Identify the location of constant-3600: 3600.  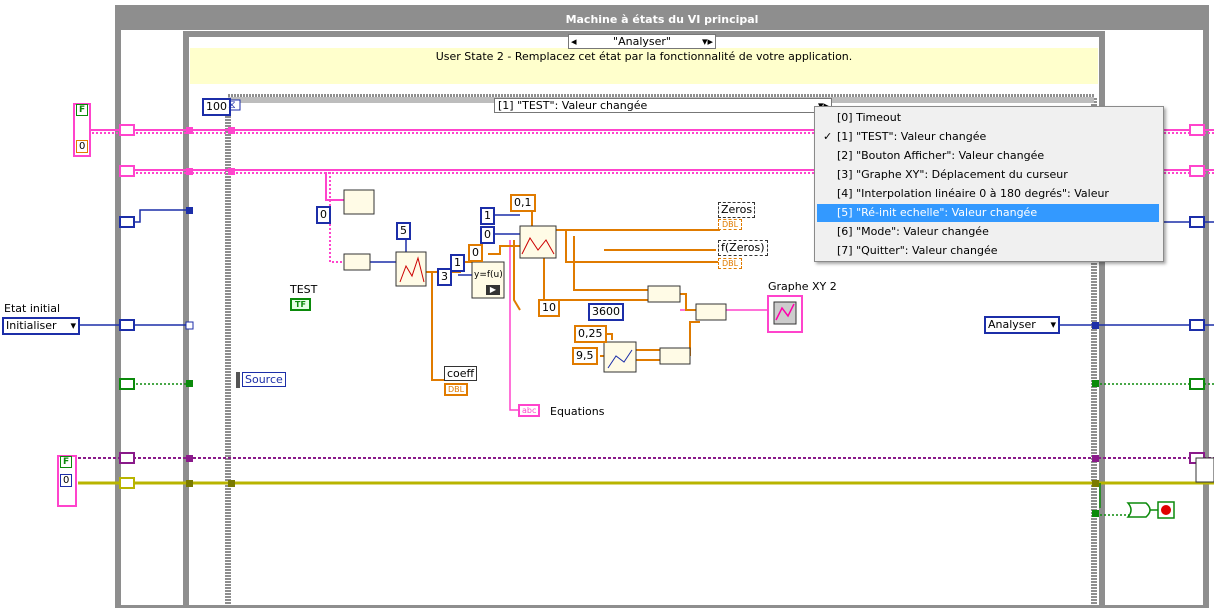
(606, 312).